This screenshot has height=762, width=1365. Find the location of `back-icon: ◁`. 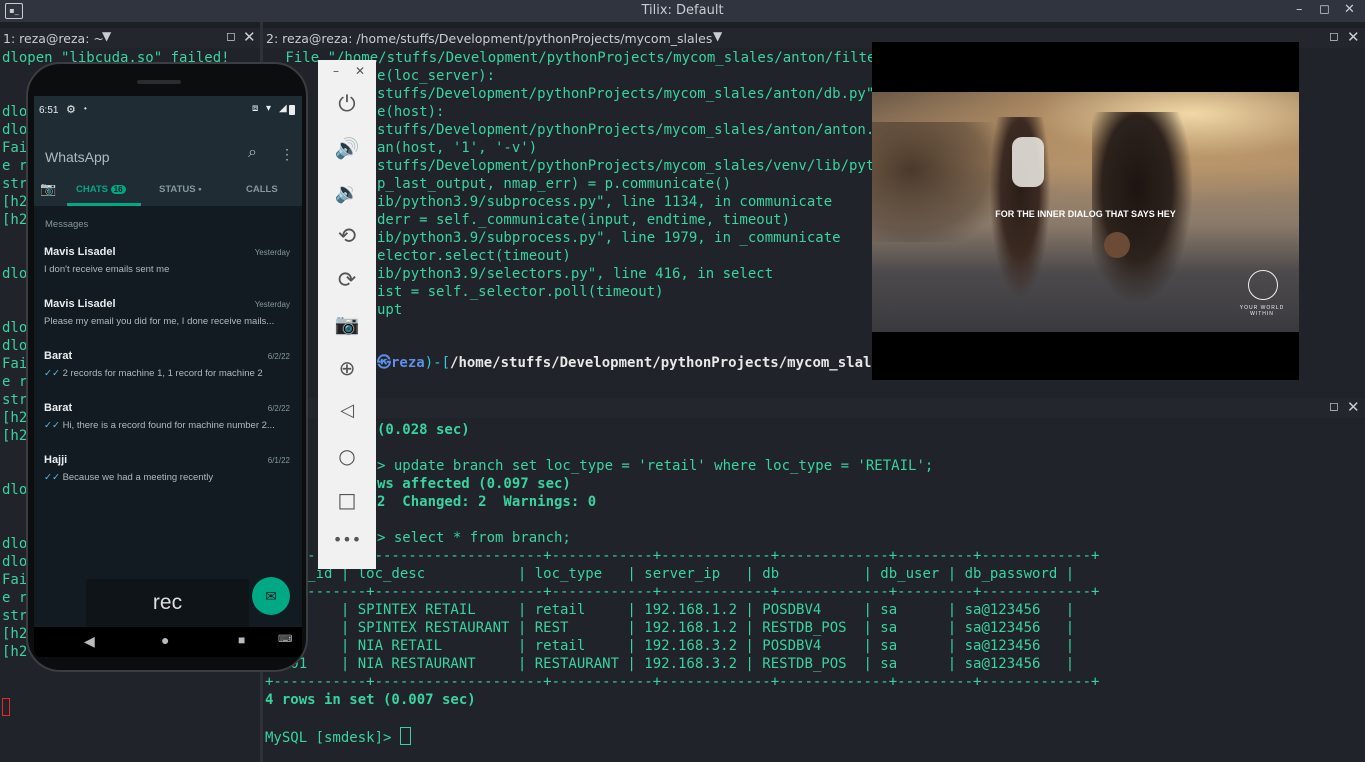

back-icon: ◁ is located at coordinates (347, 410).